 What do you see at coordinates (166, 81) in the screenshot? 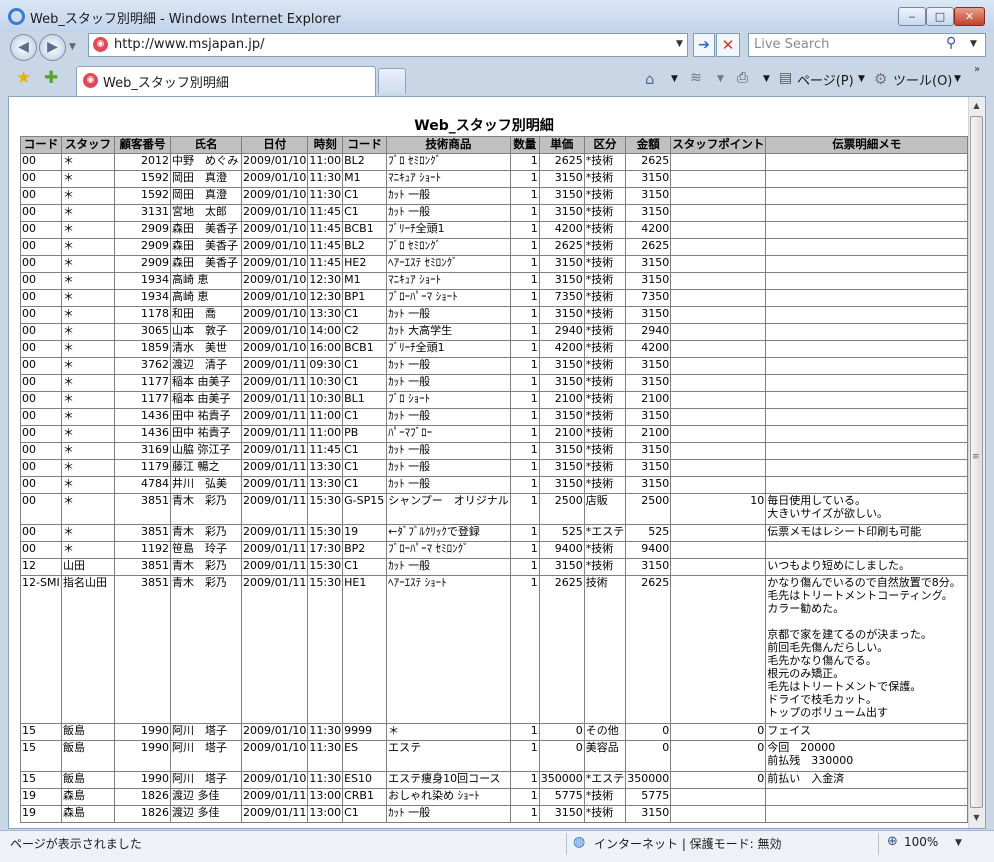
I see `tab-label: Web_スタッフ別明細` at bounding box center [166, 81].